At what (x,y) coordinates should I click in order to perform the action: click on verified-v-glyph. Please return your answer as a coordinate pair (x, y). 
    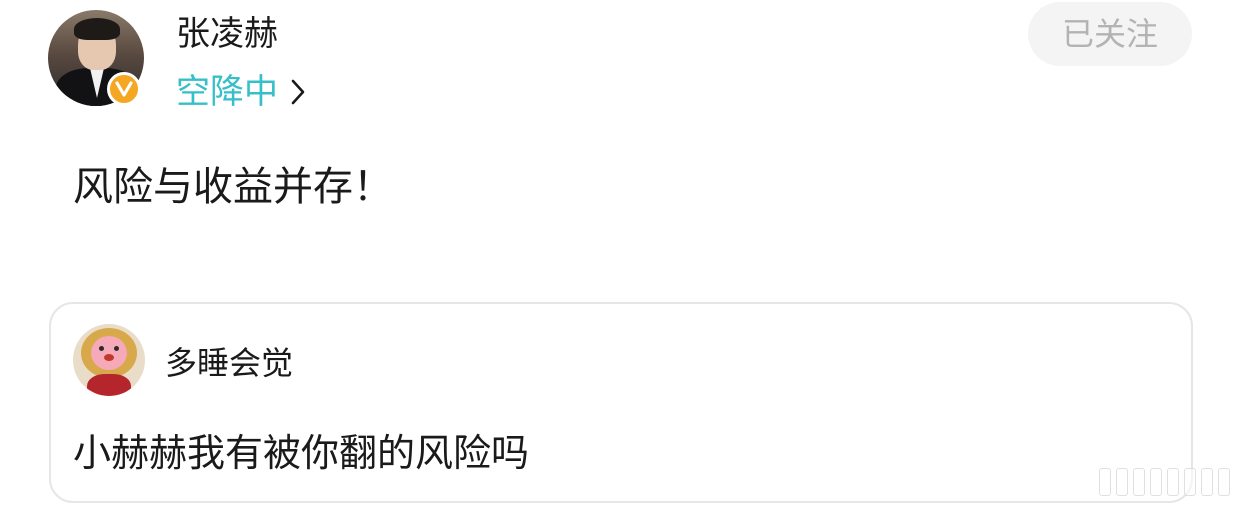
    Looking at the image, I should click on (124, 89).